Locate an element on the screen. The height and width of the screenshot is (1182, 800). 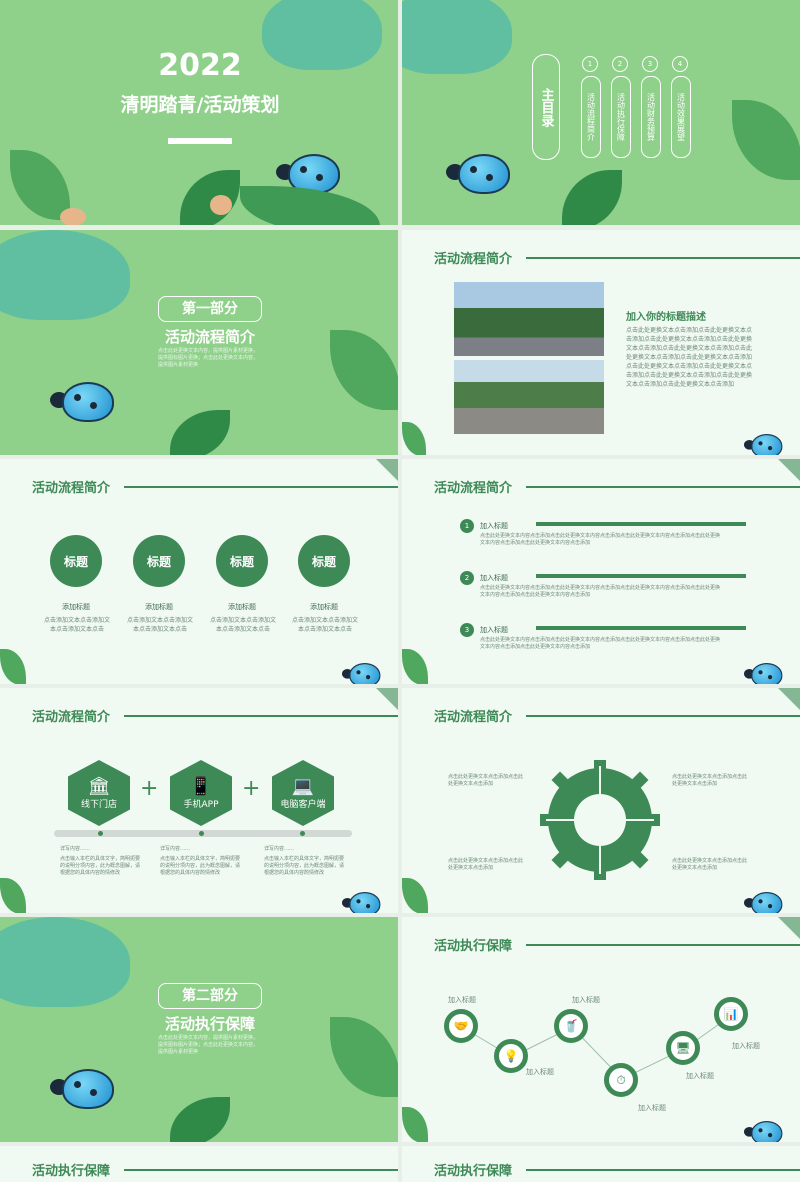
toc-number-1: 1 is located at coordinates (590, 64).